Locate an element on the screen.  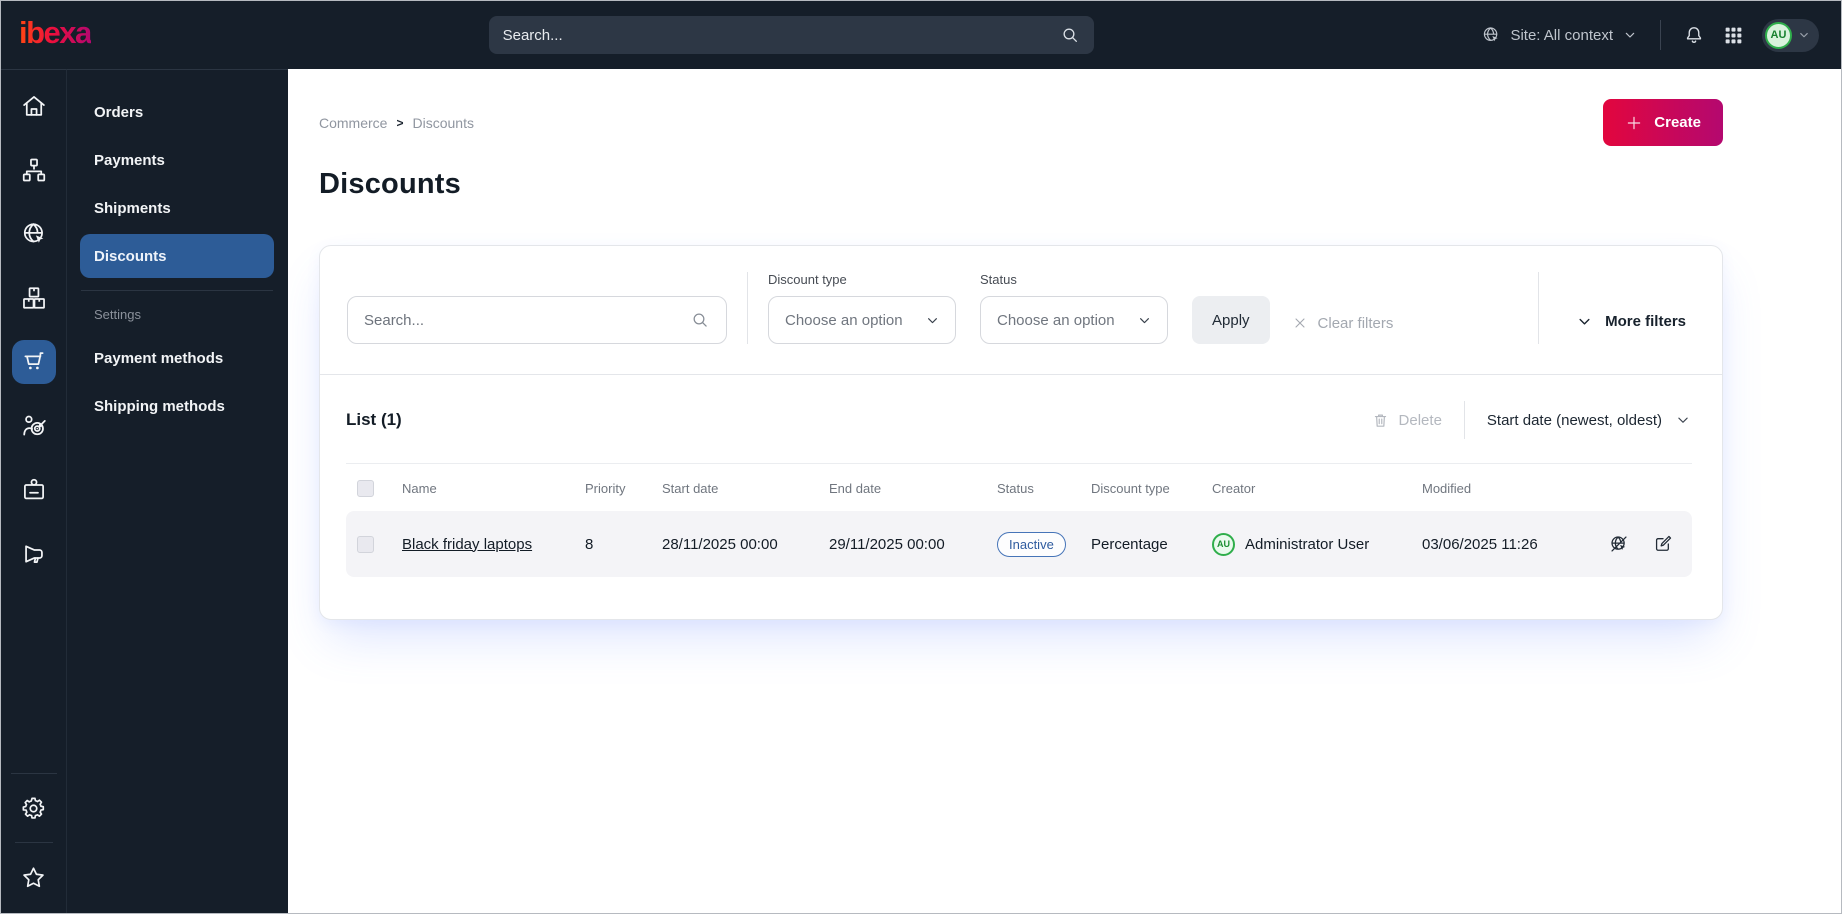
apps-grid-icon is located at coordinates (1733, 35).